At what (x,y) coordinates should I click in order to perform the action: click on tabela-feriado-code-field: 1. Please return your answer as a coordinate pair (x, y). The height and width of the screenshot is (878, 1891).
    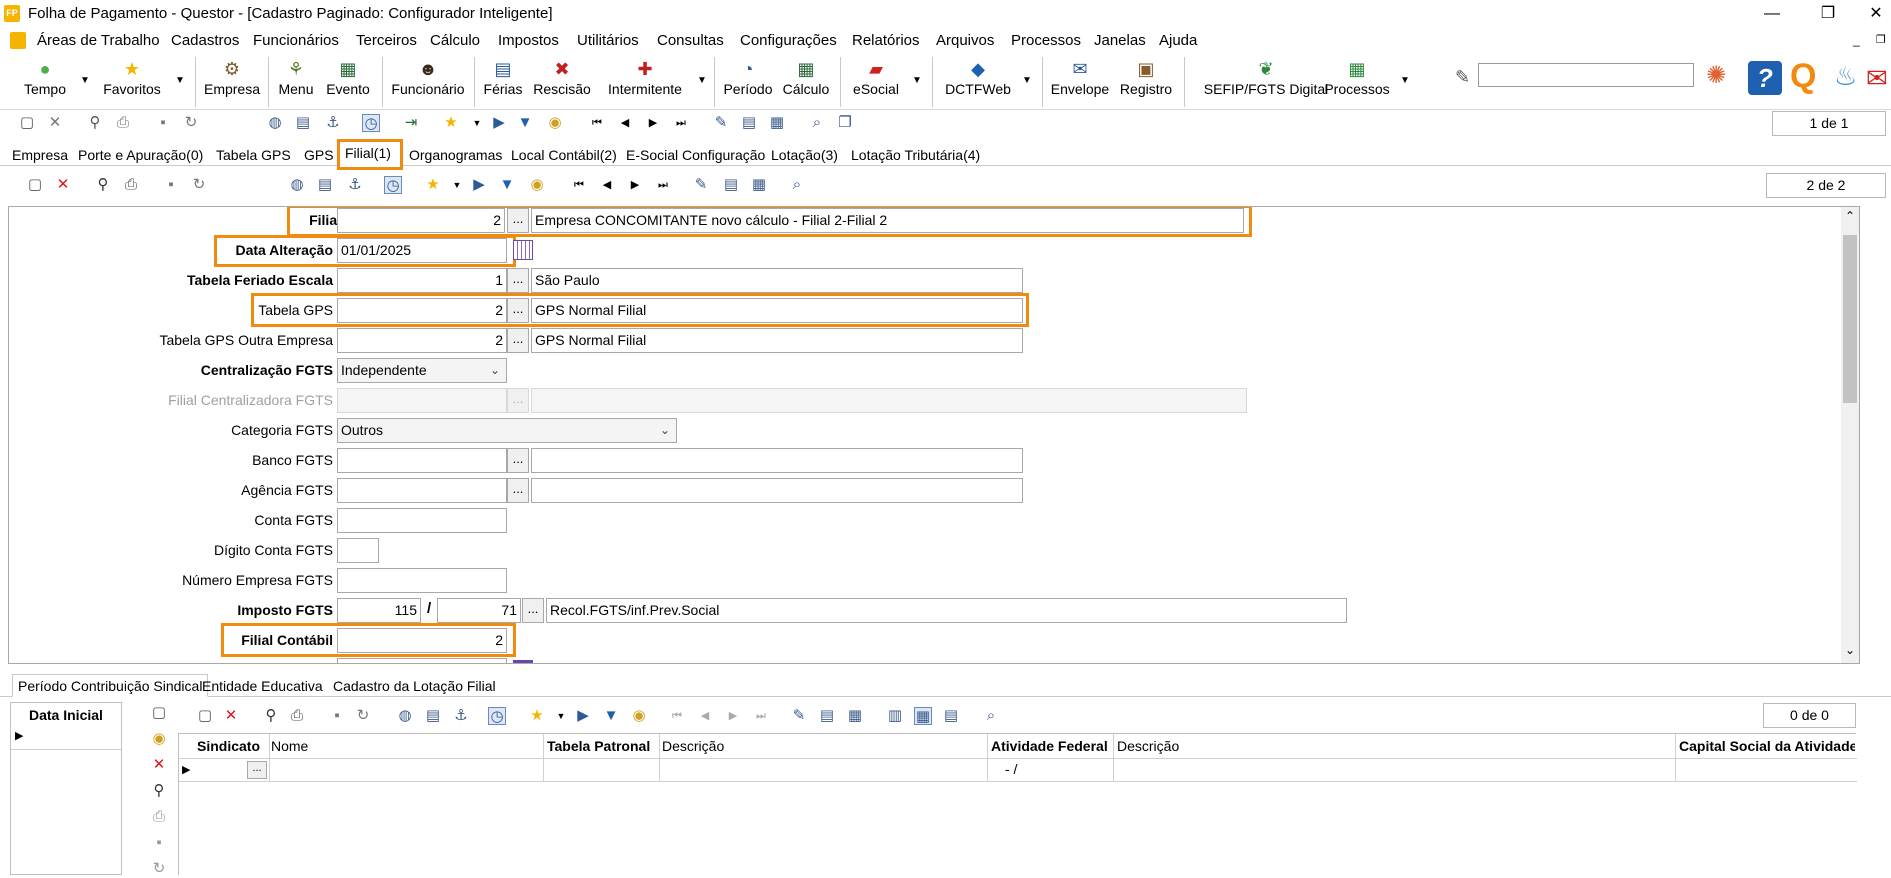
    Looking at the image, I should click on (422, 280).